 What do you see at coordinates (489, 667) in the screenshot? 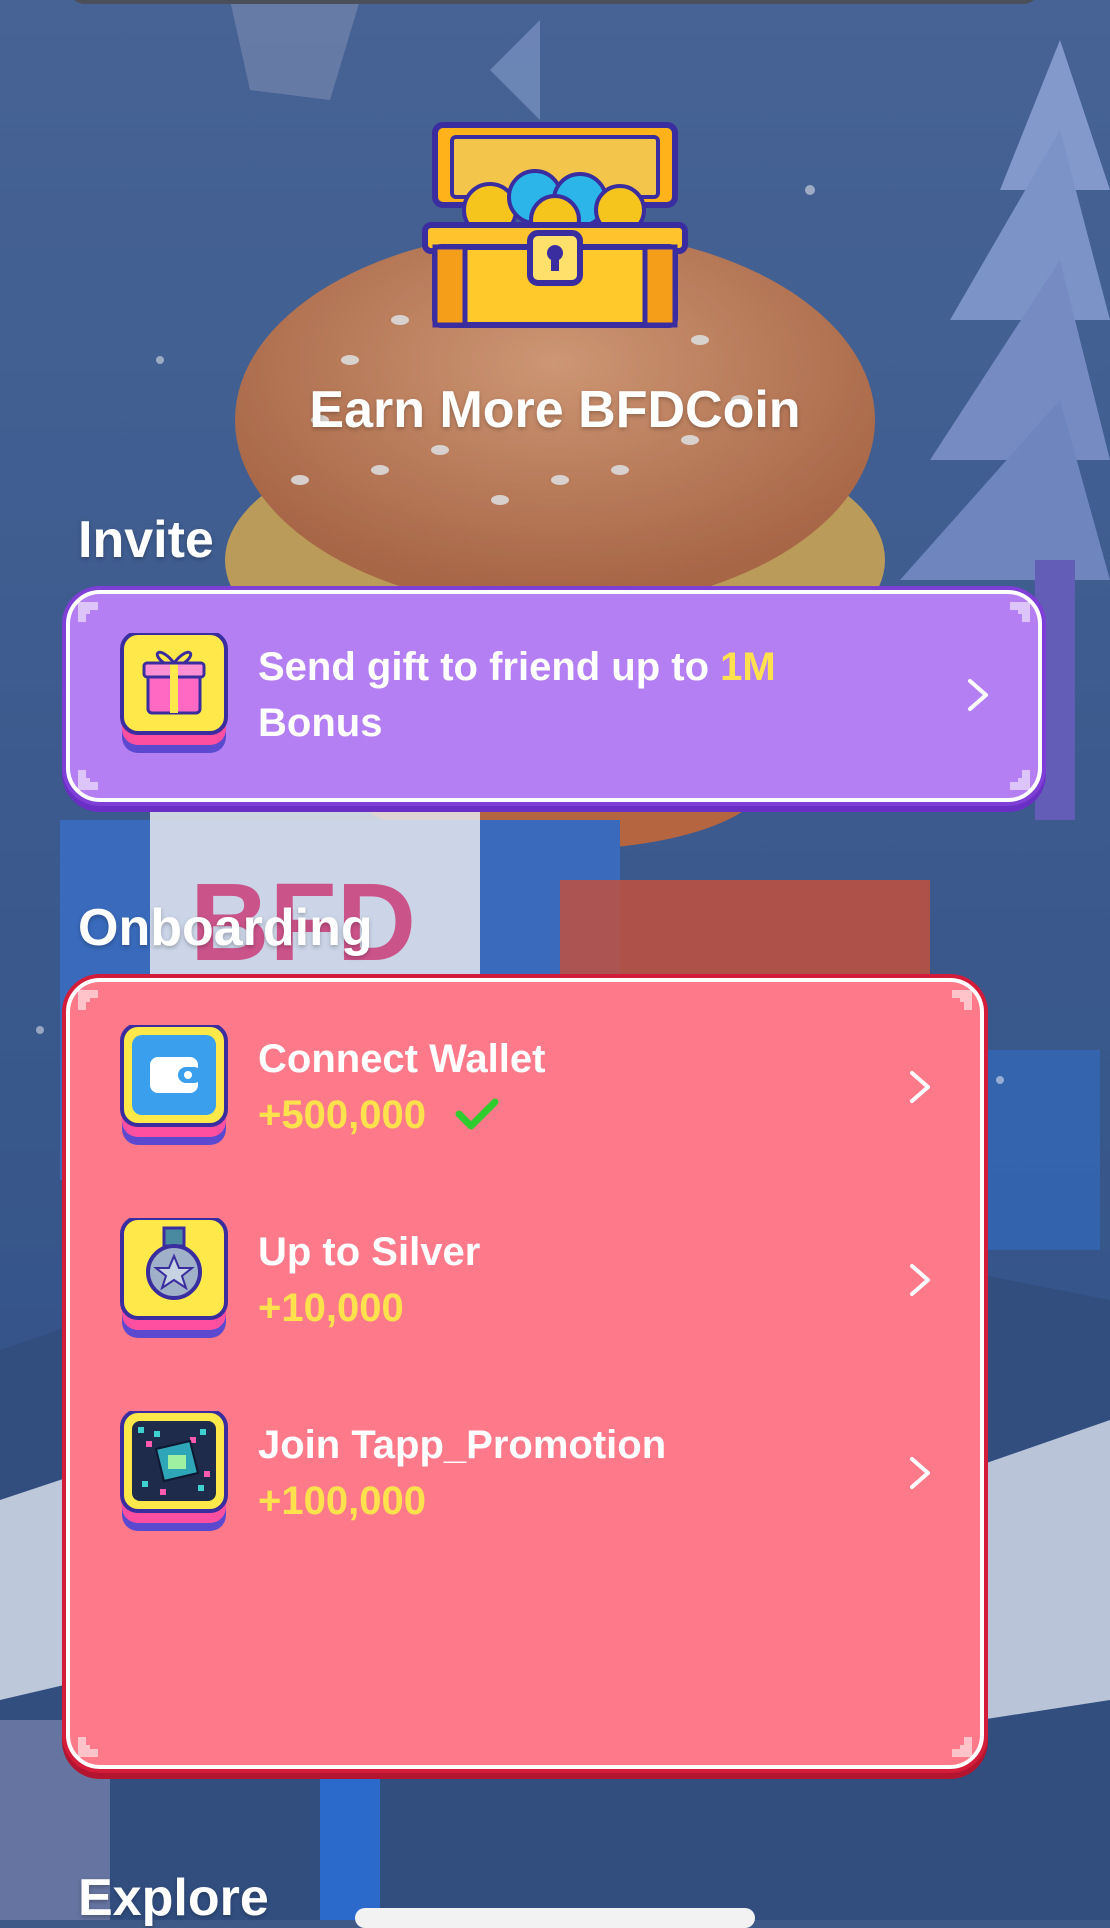
I see `invite-text-prefix: Send gift to friend up to` at bounding box center [489, 667].